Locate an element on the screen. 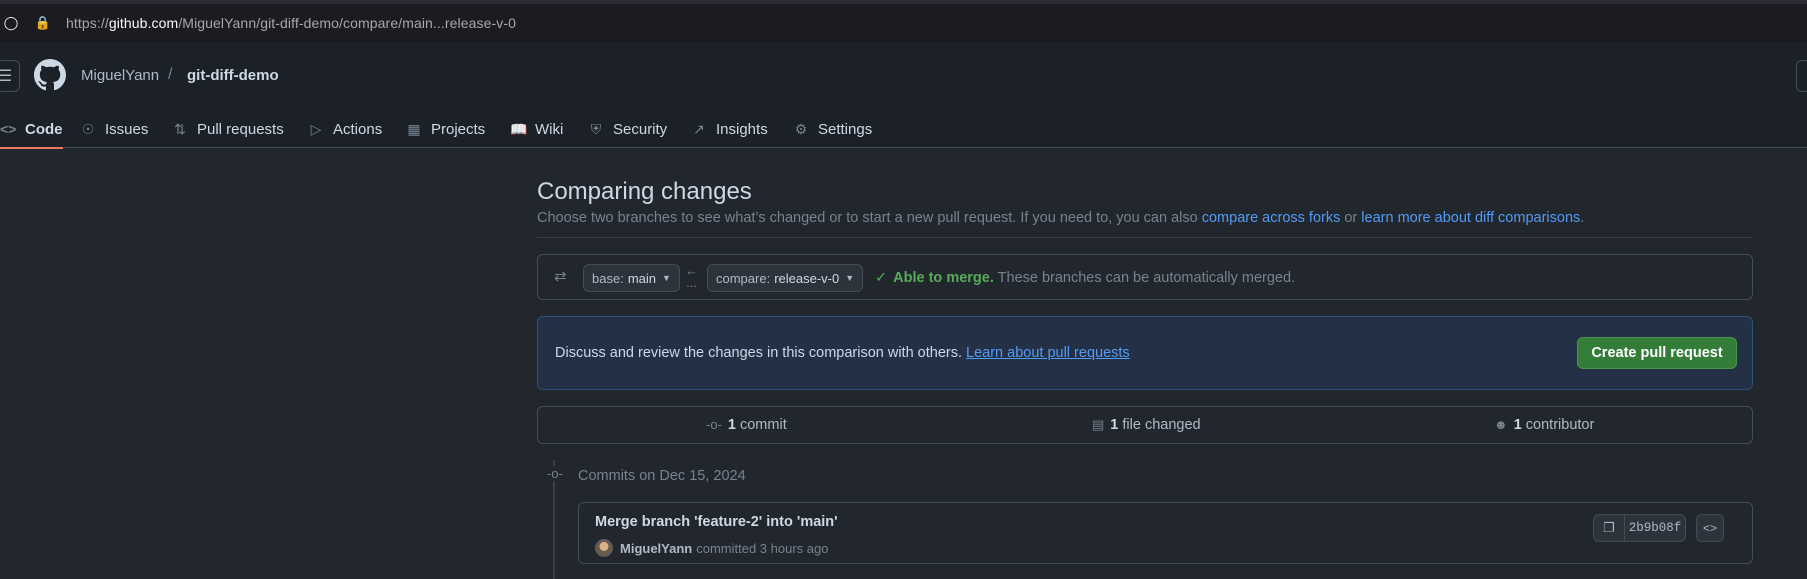  lock-icon: 🔒 is located at coordinates (43, 22).